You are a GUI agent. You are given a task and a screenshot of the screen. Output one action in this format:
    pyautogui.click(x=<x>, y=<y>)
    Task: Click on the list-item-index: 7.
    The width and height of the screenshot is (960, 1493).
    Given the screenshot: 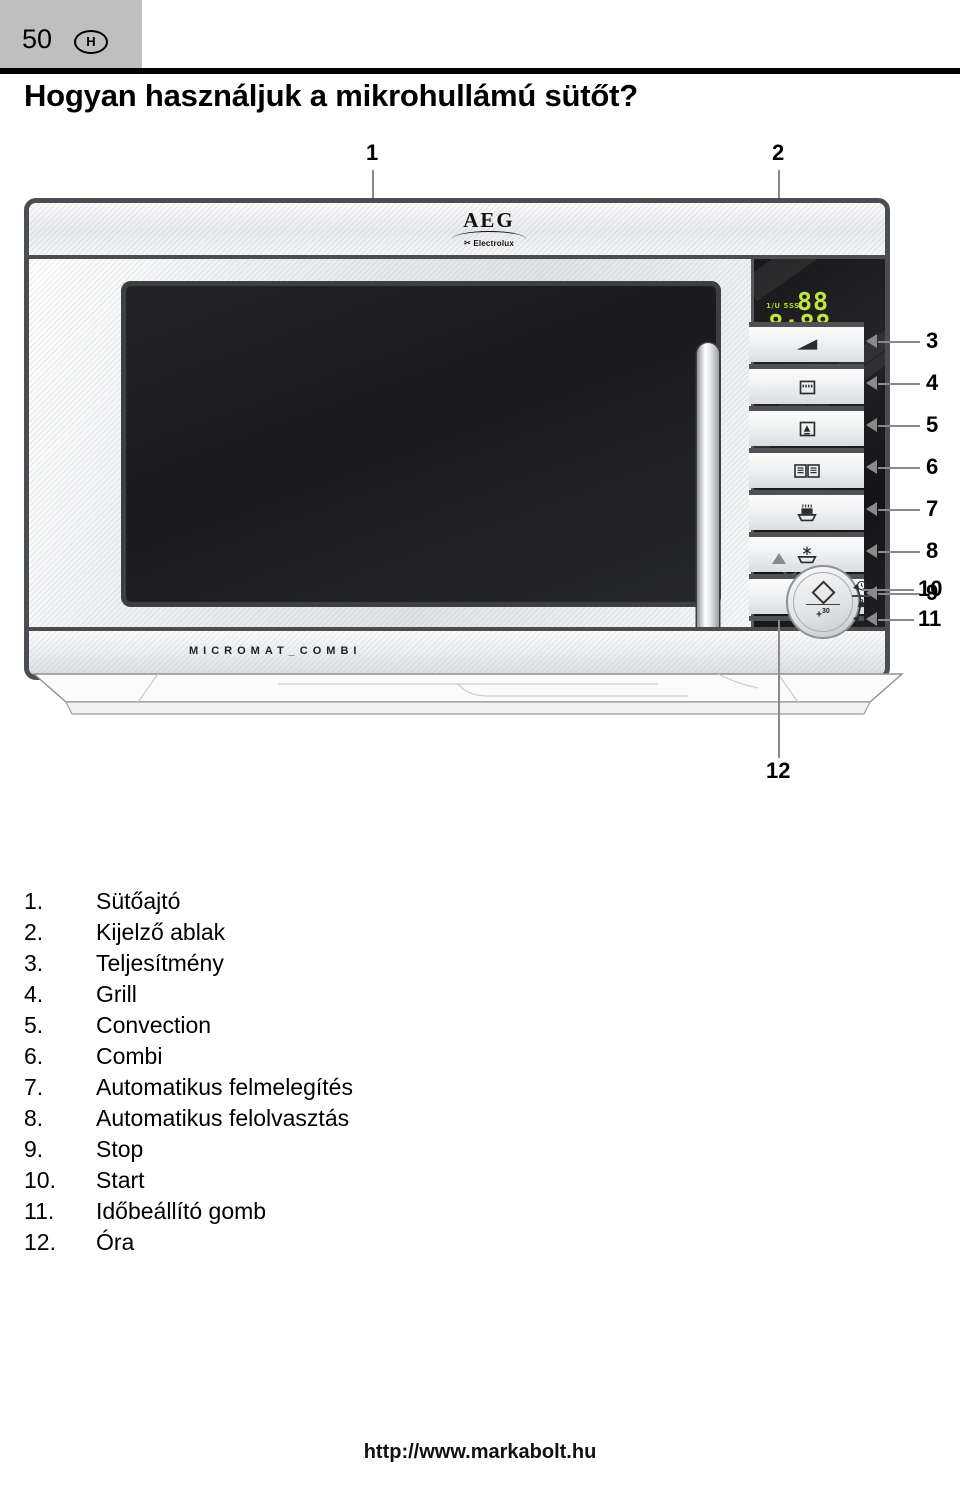 What is the action you would take?
    pyautogui.click(x=34, y=1087)
    